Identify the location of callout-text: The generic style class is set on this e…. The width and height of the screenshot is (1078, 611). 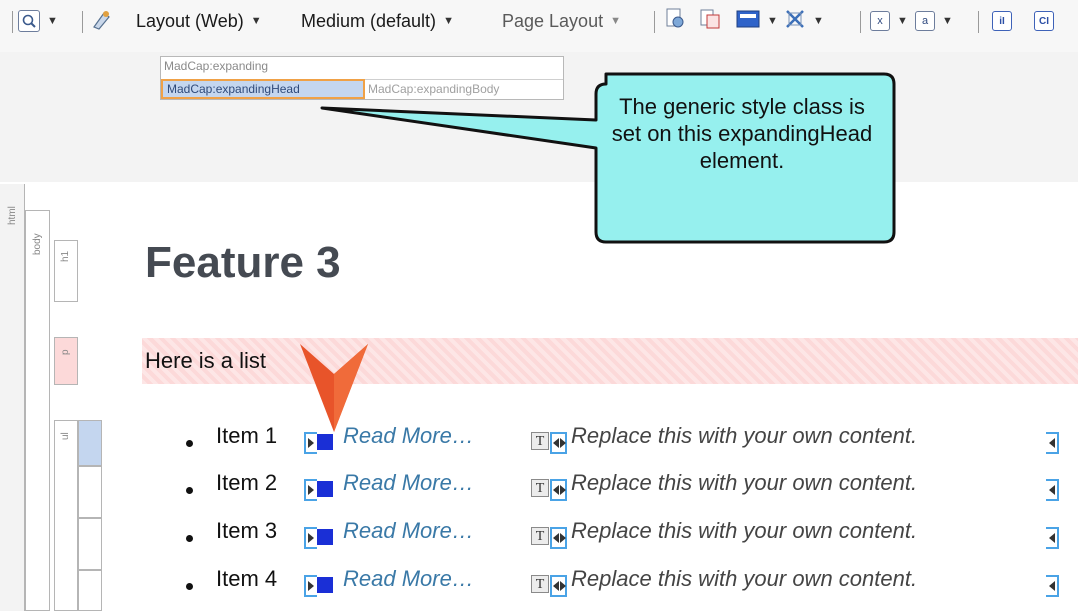
(742, 133).